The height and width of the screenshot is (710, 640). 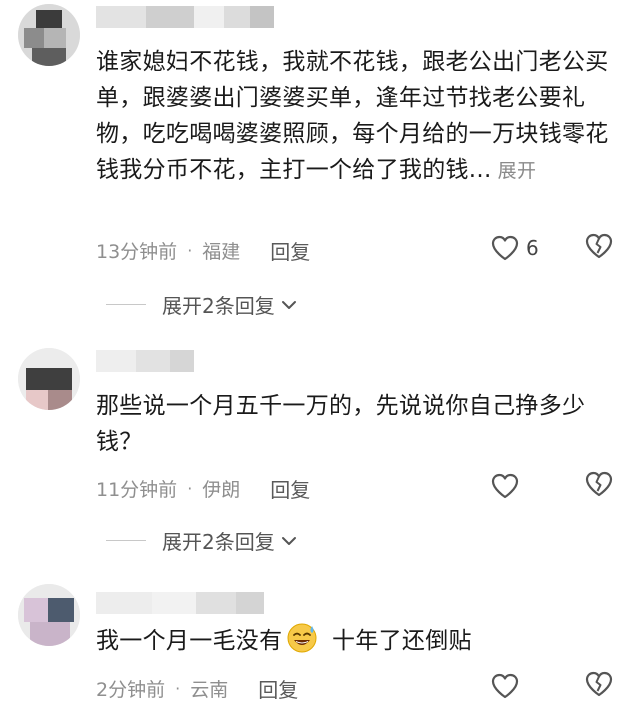 I want to click on timestamp: 2分钟前, so click(x=131, y=690).